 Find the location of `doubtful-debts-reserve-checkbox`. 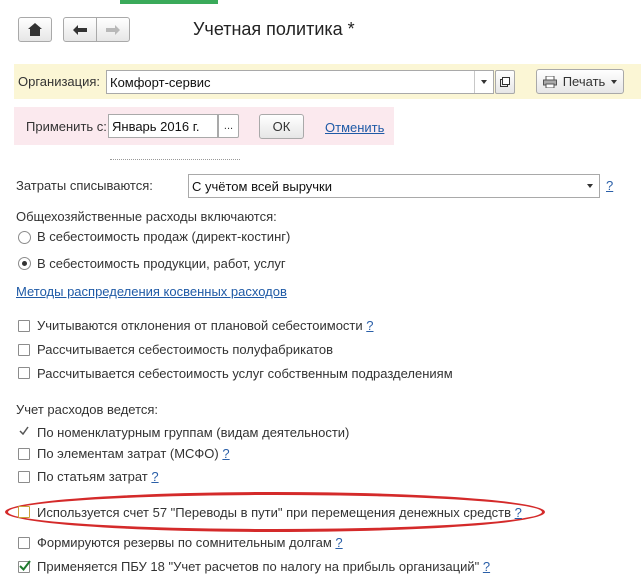

doubtful-debts-reserve-checkbox is located at coordinates (24, 543).